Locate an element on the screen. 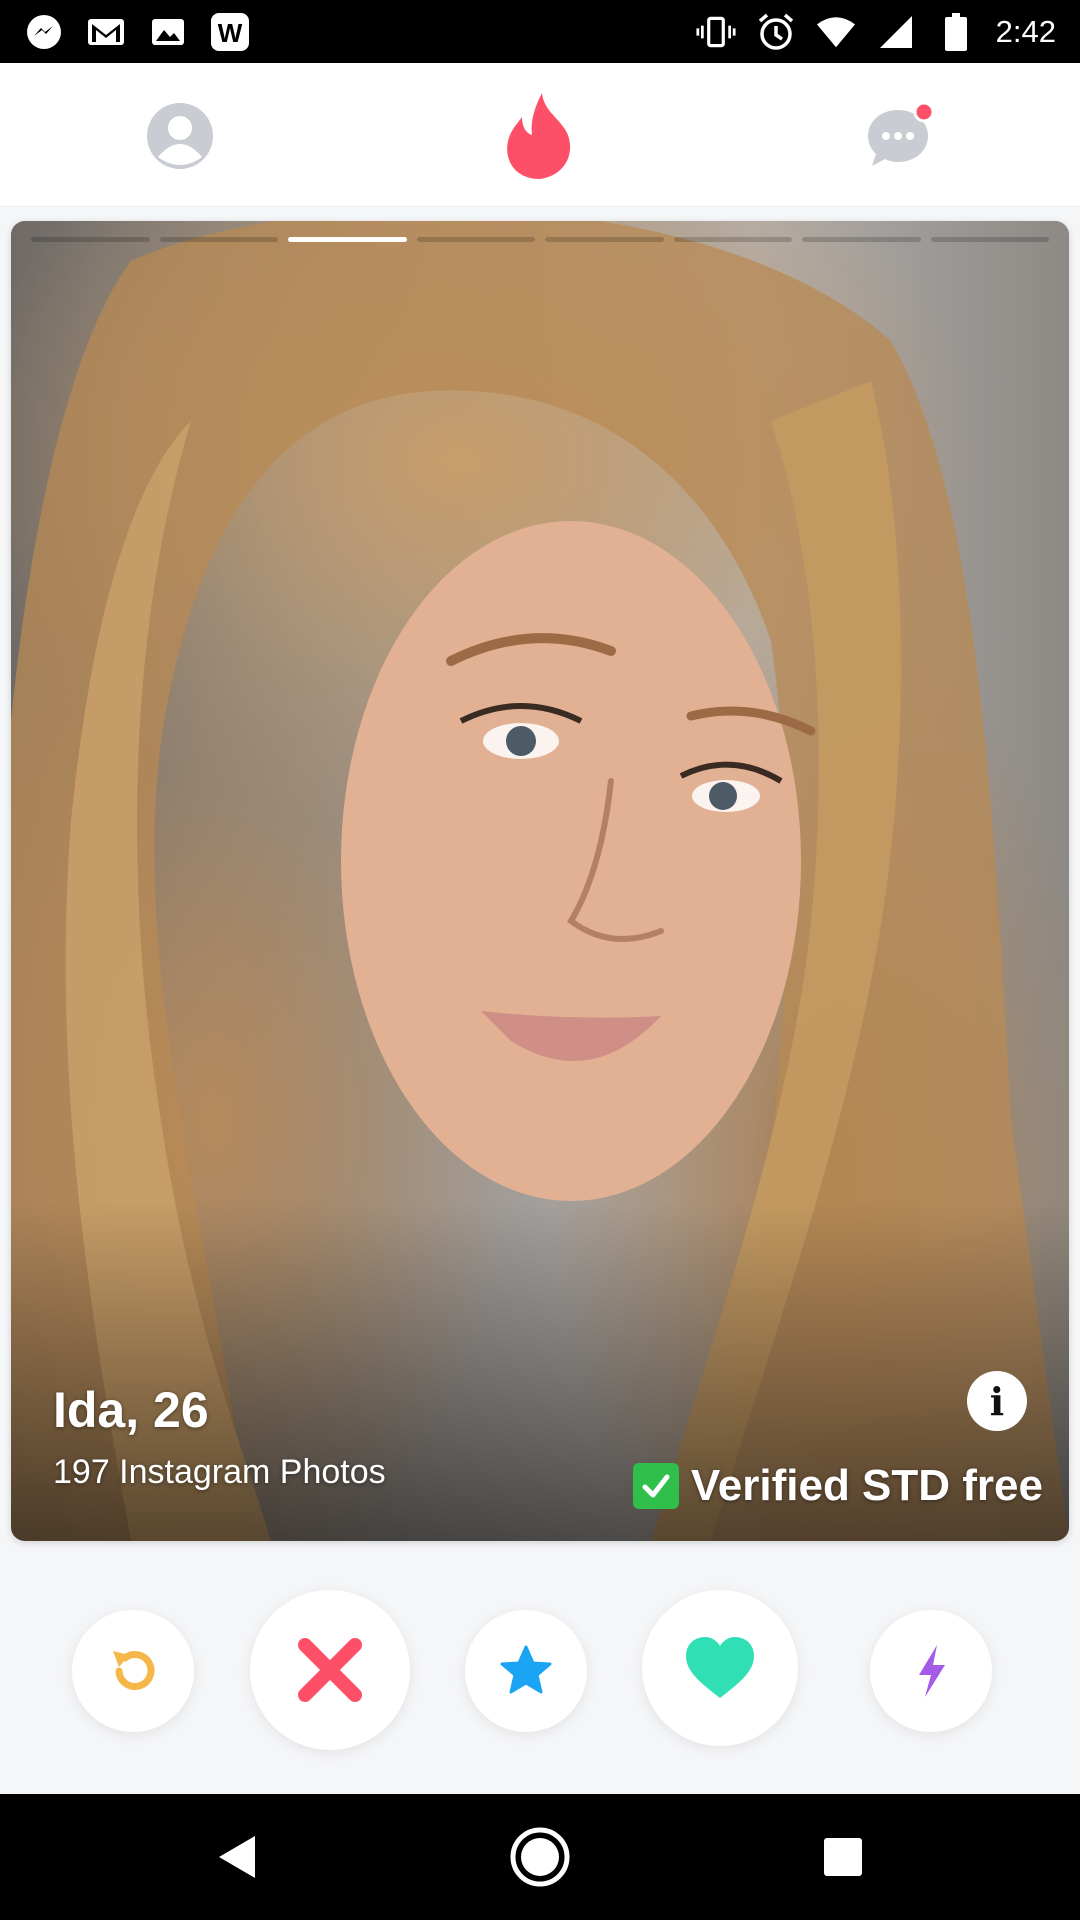 The width and height of the screenshot is (1080, 1920). home-button is located at coordinates (540, 1857).